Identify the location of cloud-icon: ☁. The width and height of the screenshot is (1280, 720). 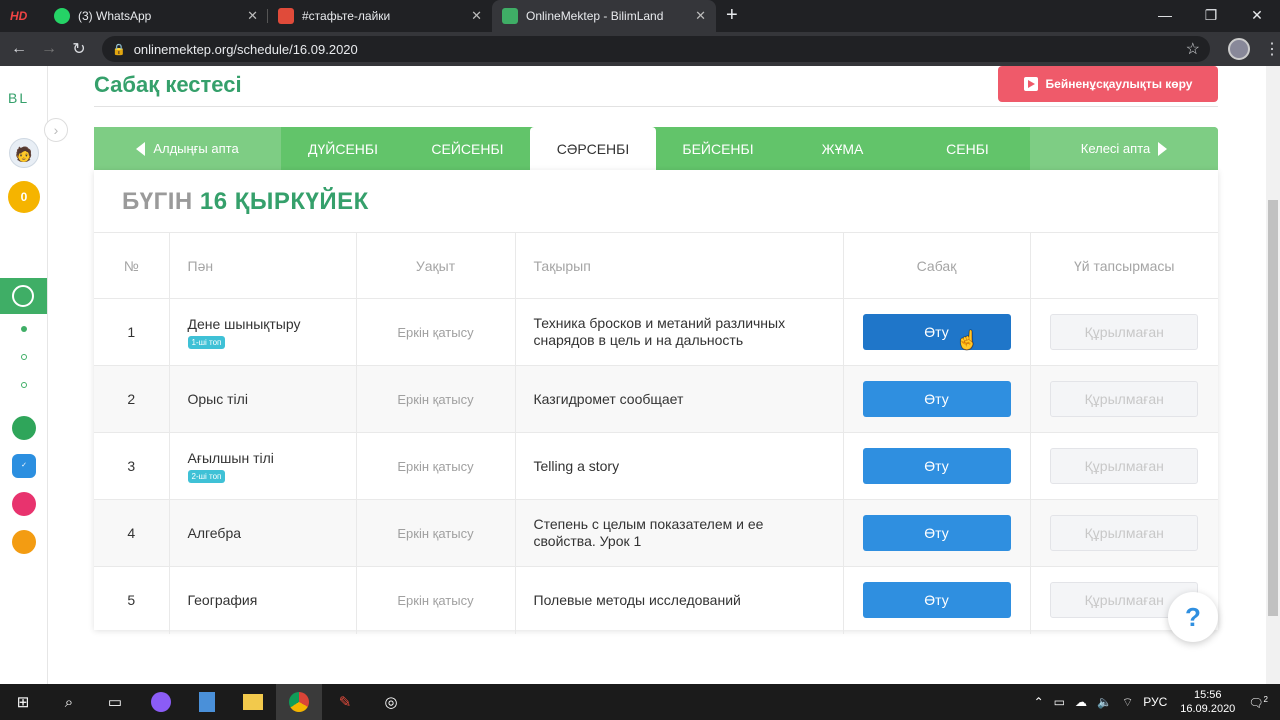
(1081, 702).